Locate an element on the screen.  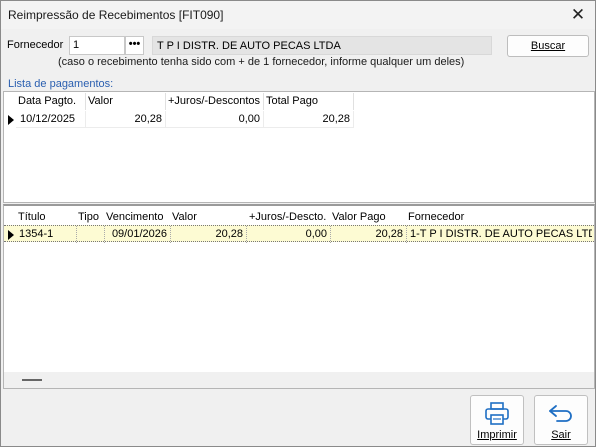
horizontal-scrollbar is located at coordinates (299, 380).